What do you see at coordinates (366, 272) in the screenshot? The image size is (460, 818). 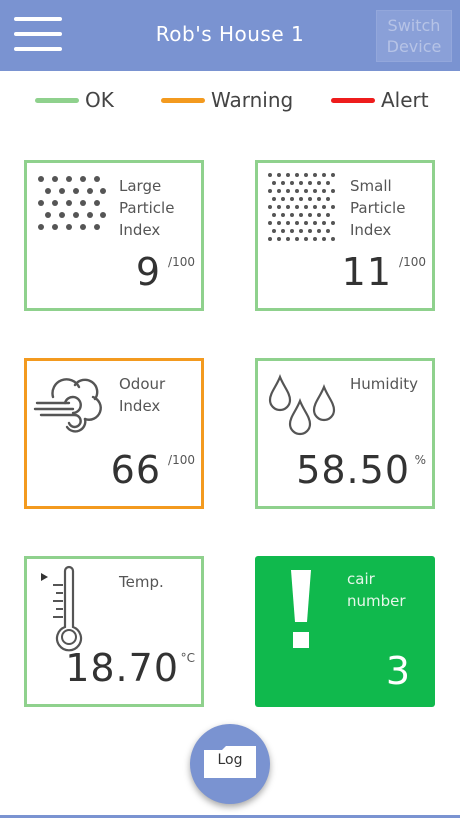 I see `small-particle-value: 11` at bounding box center [366, 272].